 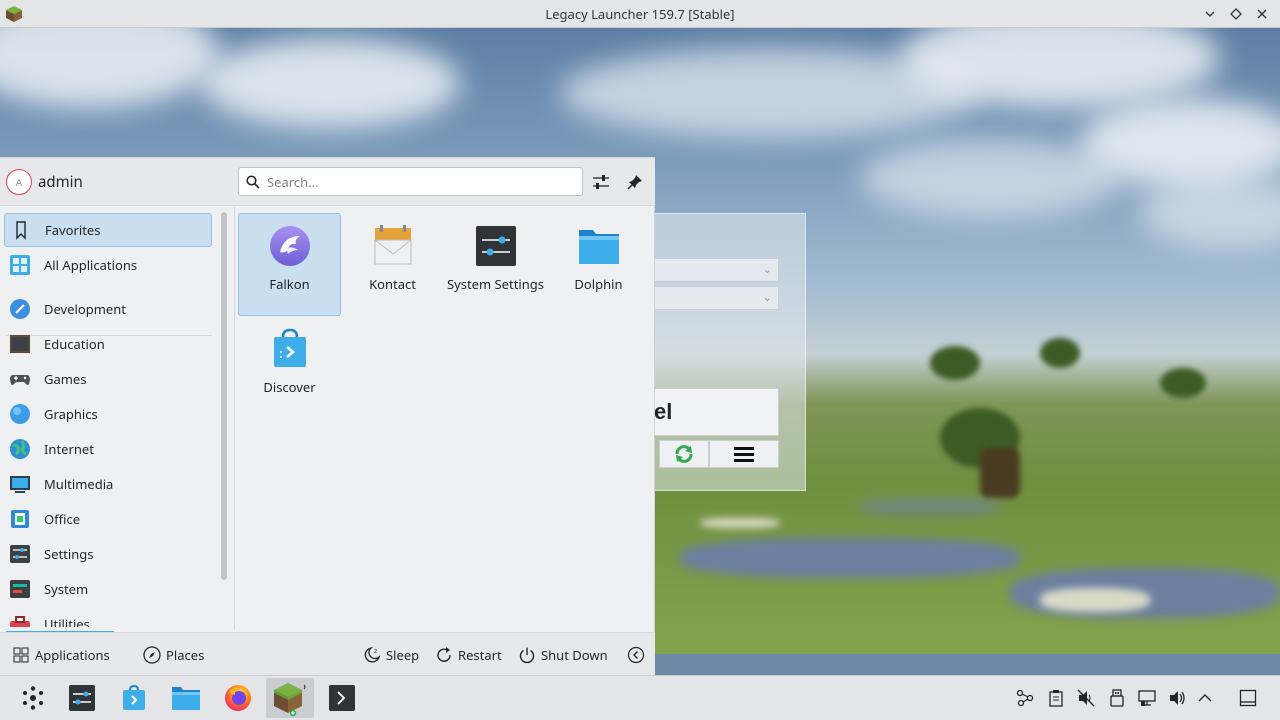 What do you see at coordinates (1147, 698) in the screenshot?
I see `network-tray` at bounding box center [1147, 698].